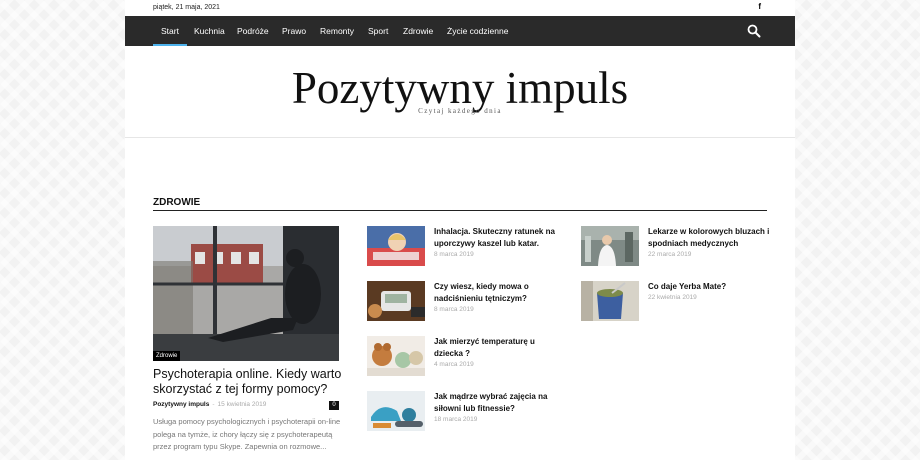 The width and height of the screenshot is (920, 460). I want to click on nav-item-podroze: Podróże, so click(253, 31).